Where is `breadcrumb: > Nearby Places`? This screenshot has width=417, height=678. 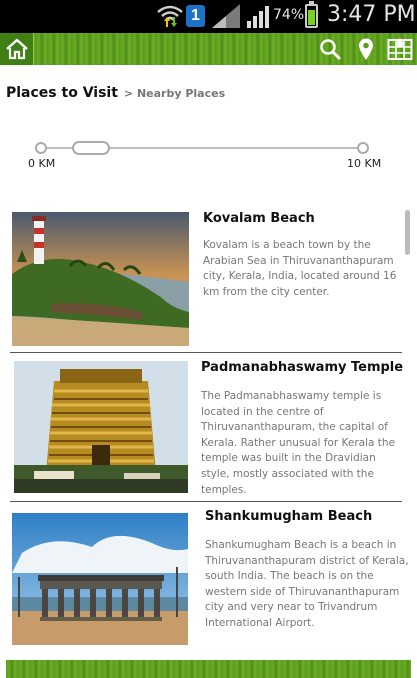
breadcrumb: > Nearby Places is located at coordinates (174, 93).